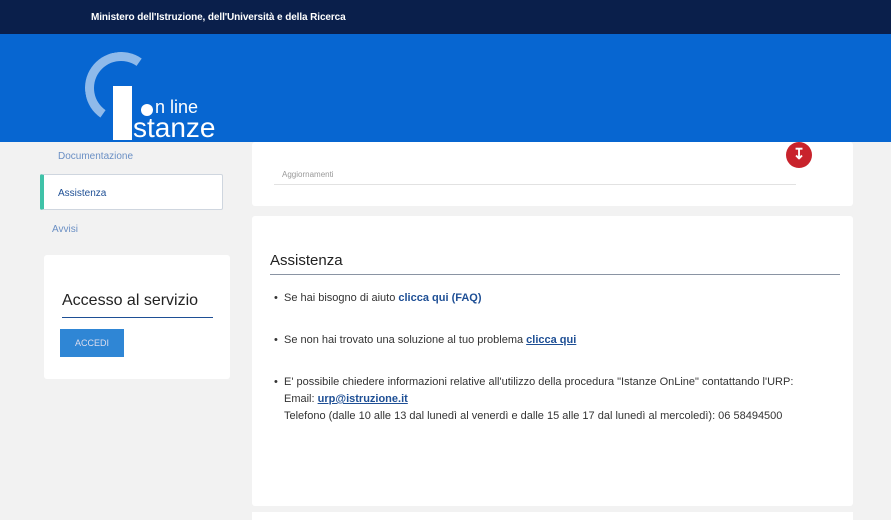  Describe the element at coordinates (552, 174) in the screenshot. I see `updates-card: Aggiornamenti ↧` at that location.